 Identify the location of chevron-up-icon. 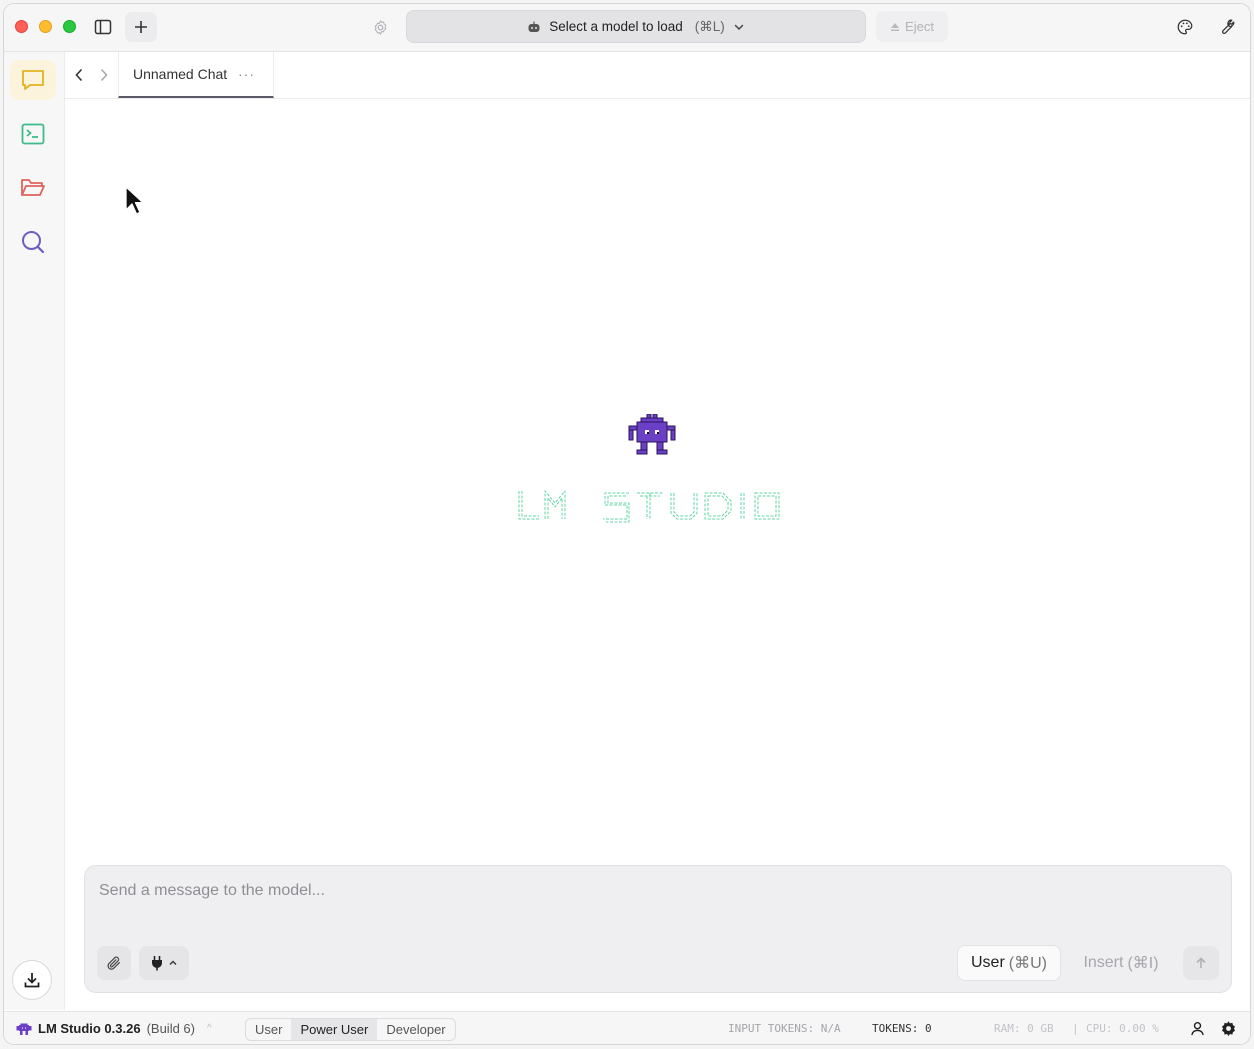
(173, 962).